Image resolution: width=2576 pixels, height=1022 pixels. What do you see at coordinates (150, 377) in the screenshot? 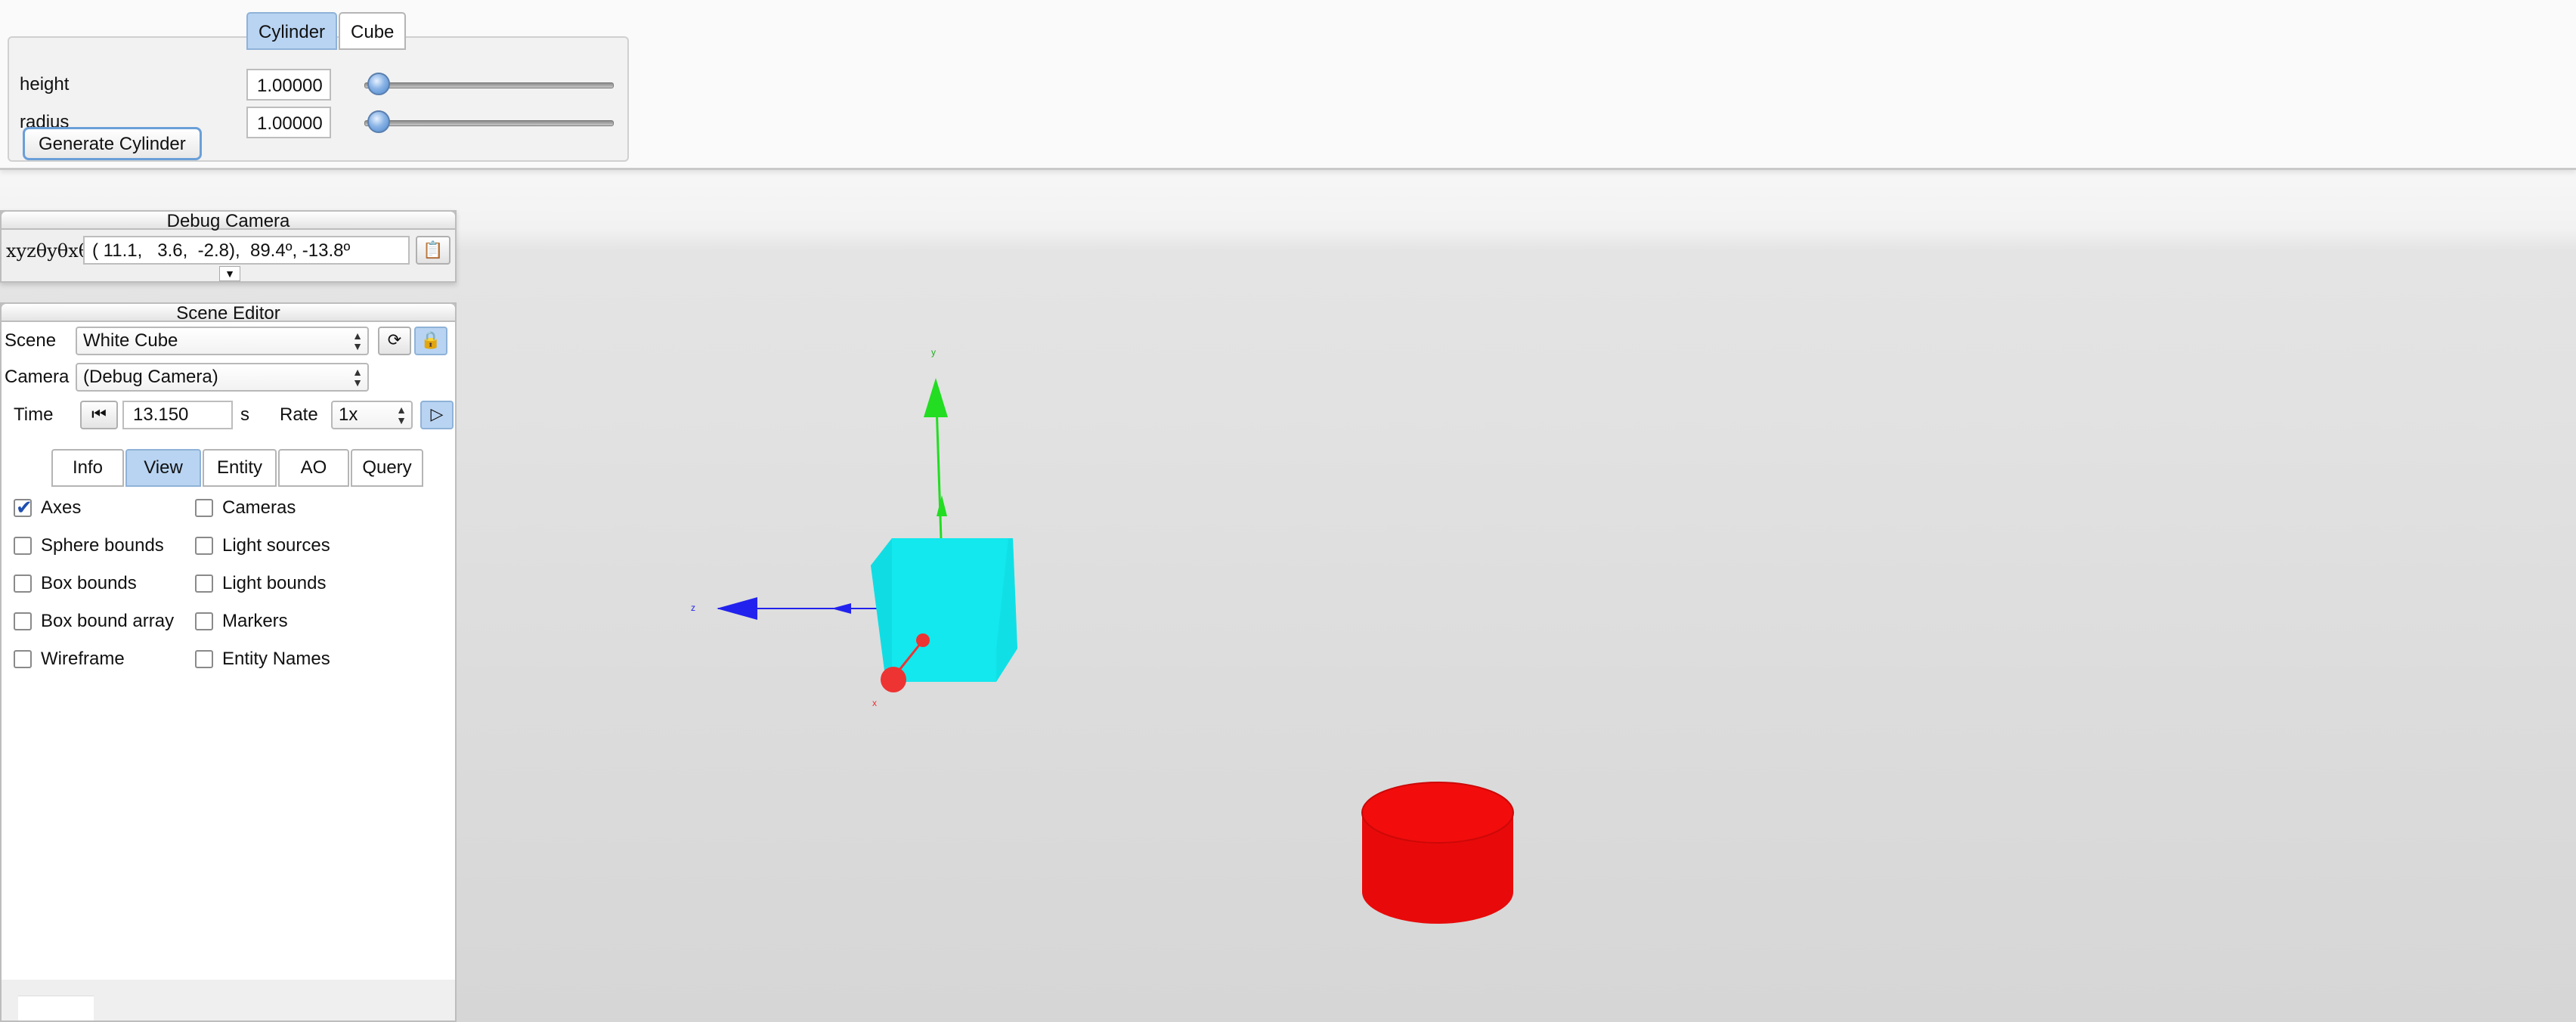
I see `camera-select-value: (Debug Camera)` at bounding box center [150, 377].